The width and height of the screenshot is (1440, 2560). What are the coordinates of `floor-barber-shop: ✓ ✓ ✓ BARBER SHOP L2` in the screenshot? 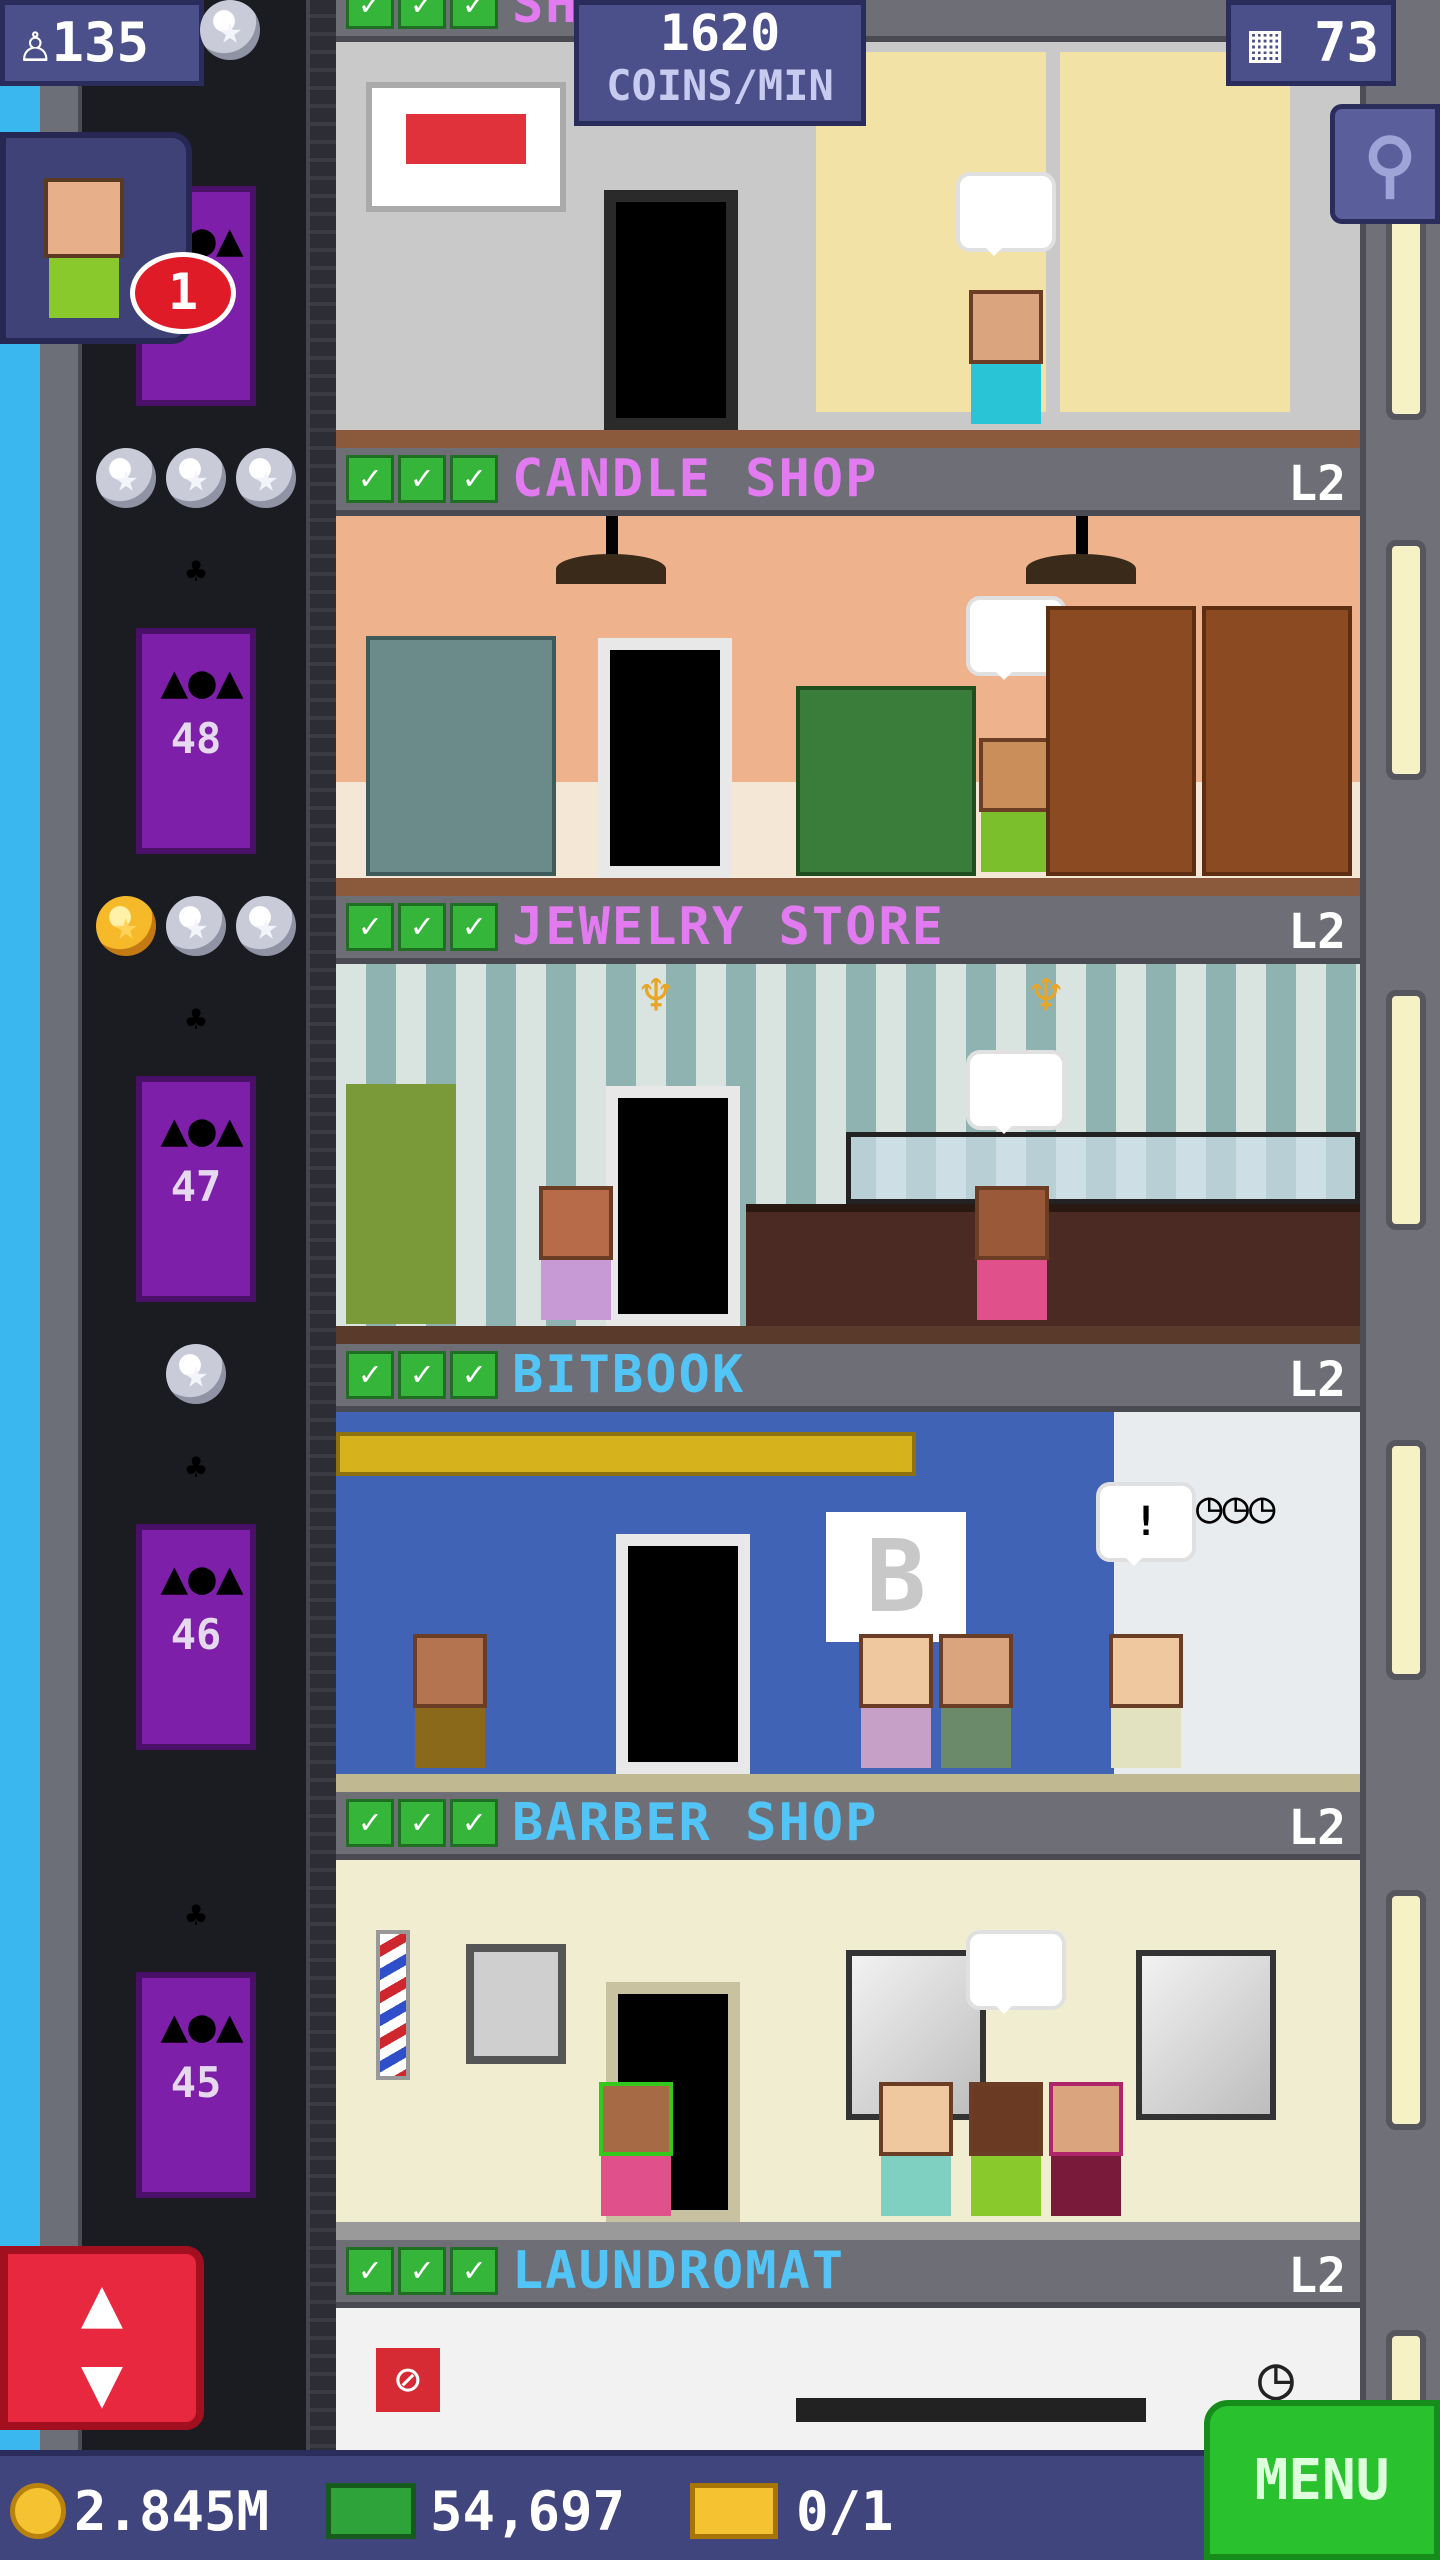 It's located at (848, 2016).